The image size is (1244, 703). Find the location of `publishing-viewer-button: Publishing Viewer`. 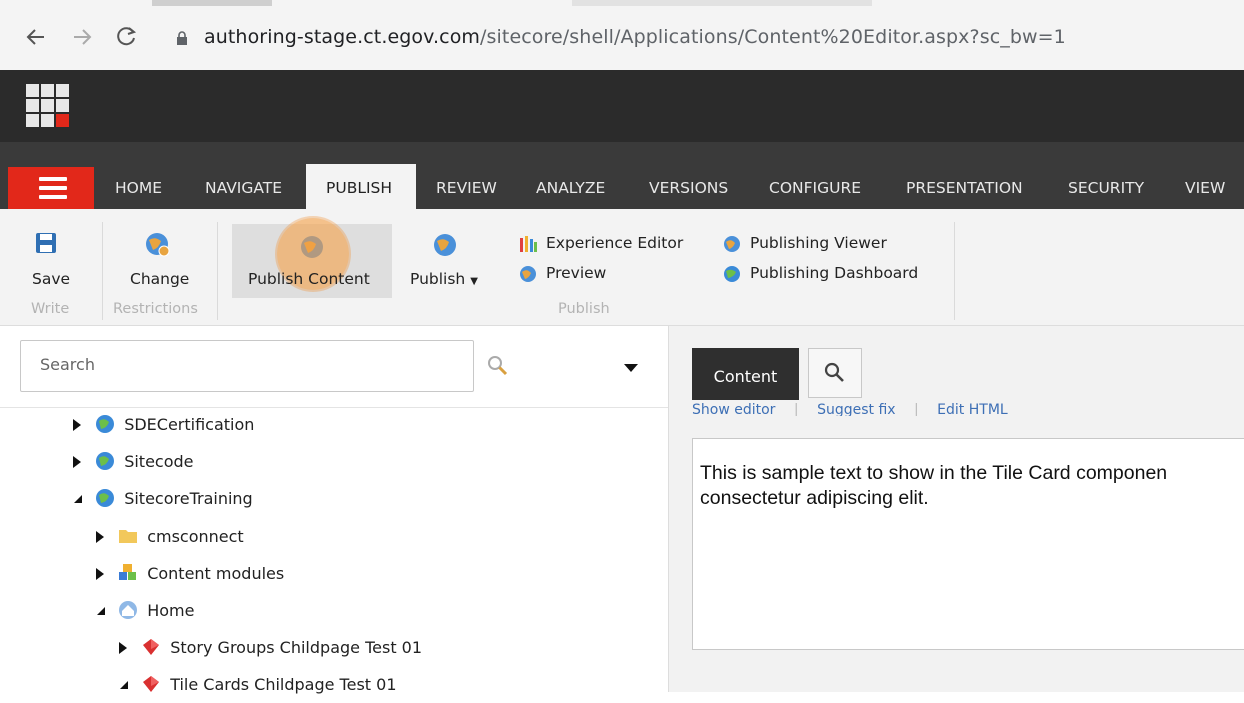

publishing-viewer-button: Publishing Viewer is located at coordinates (818, 243).